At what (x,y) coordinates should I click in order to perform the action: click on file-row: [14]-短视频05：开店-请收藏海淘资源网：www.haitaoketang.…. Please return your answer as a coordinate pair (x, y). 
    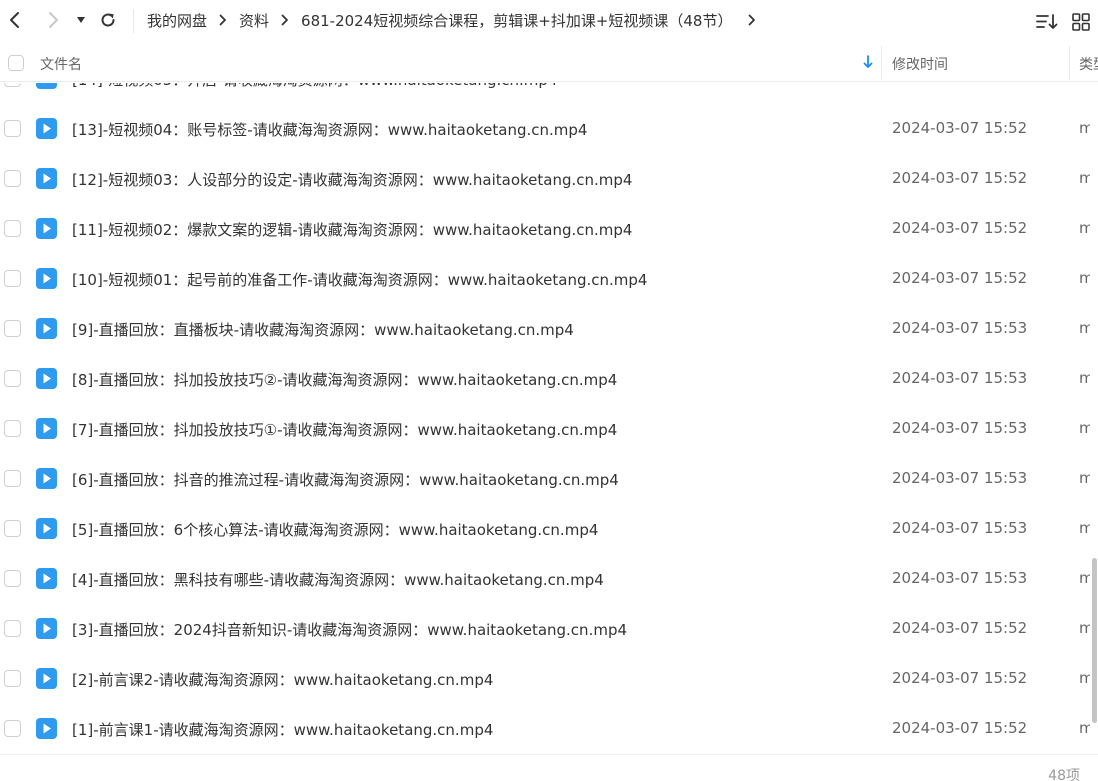
    Looking at the image, I should click on (545, 93).